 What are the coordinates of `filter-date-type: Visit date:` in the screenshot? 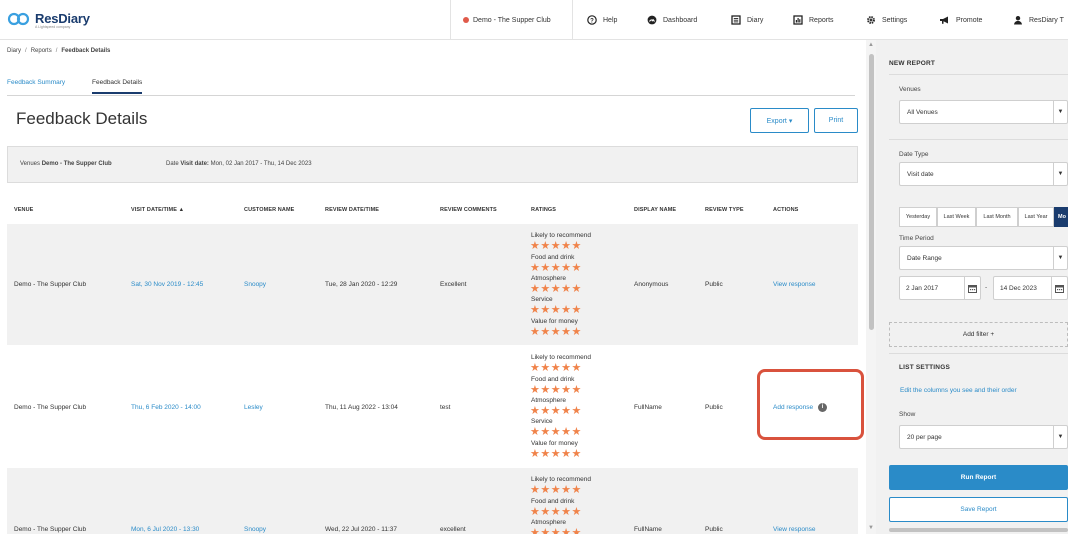 It's located at (194, 164).